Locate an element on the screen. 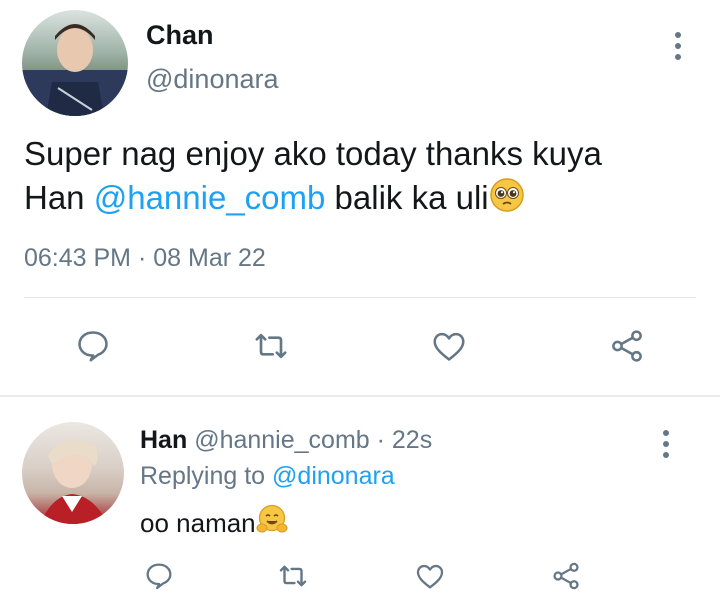 This screenshot has width=720, height=606. like-button is located at coordinates (449, 346).